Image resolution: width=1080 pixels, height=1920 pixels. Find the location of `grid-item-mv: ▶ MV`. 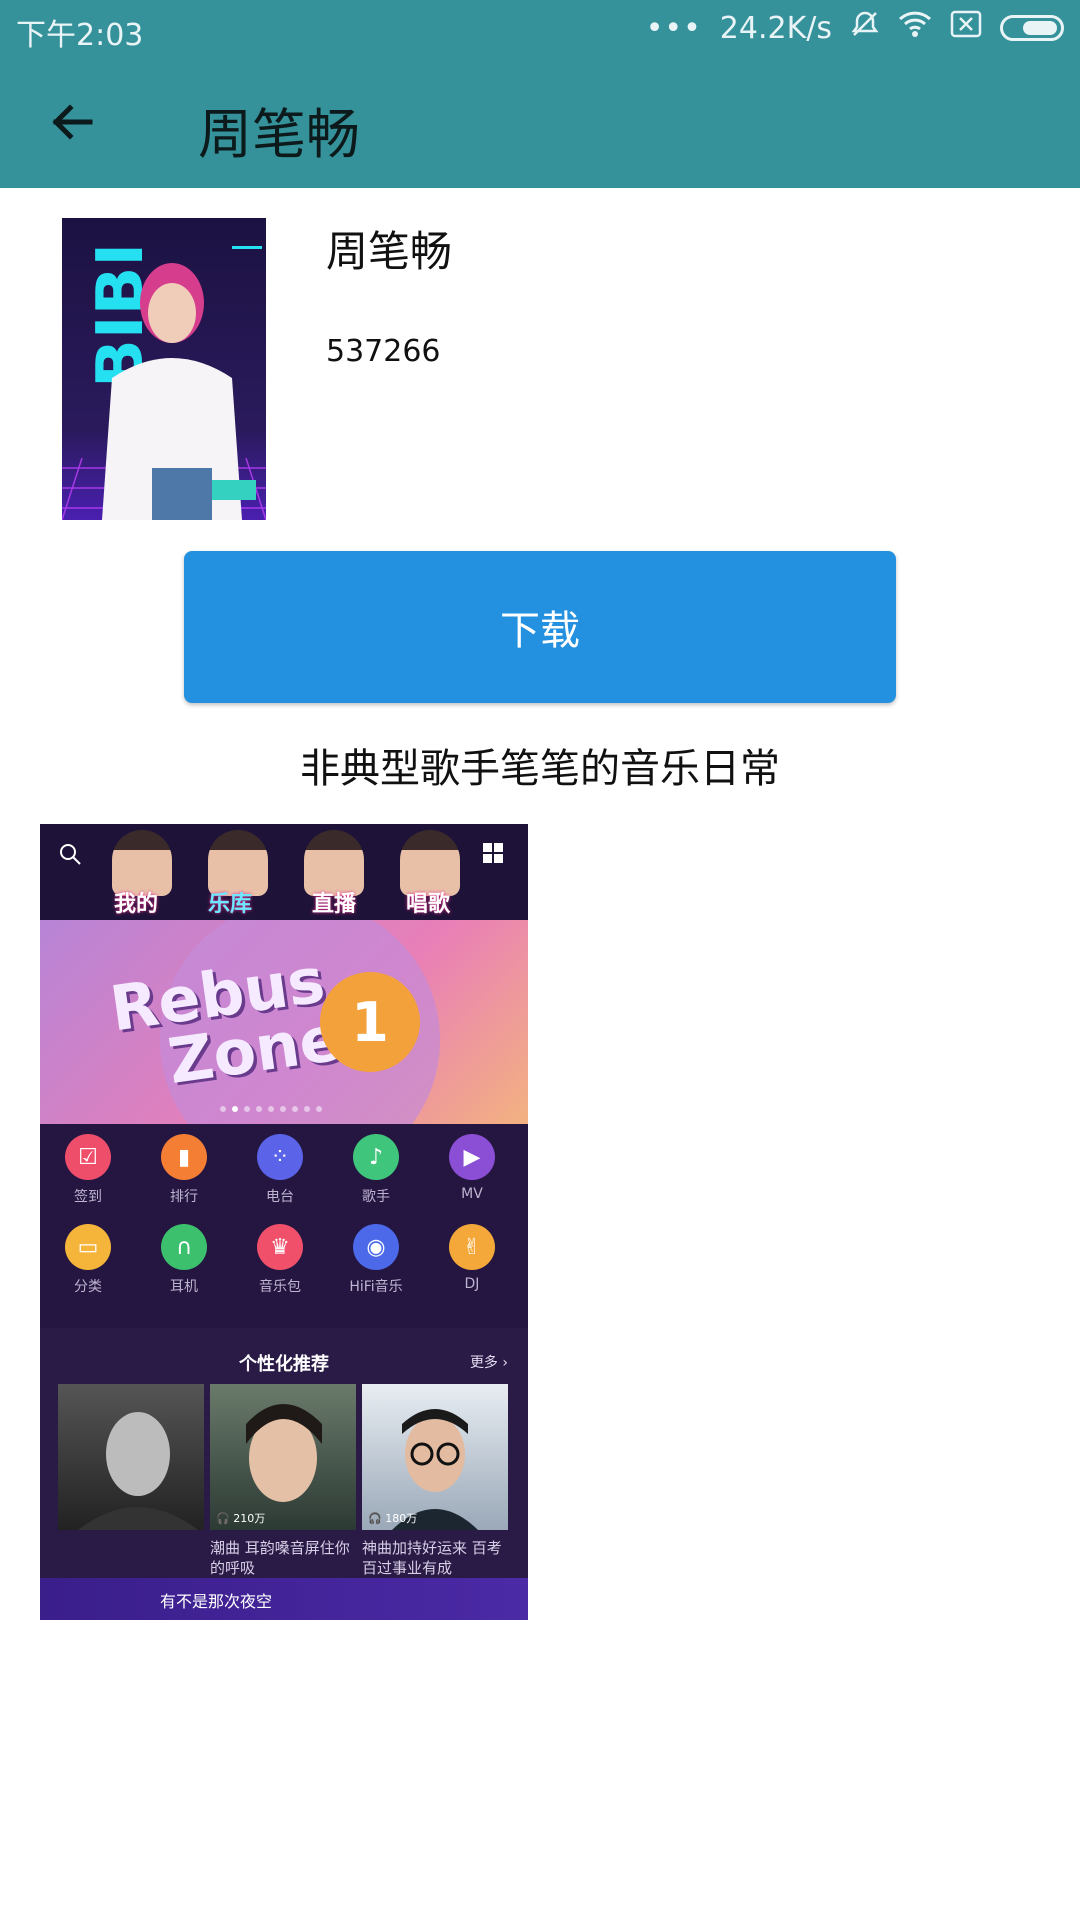

grid-item-mv: ▶ MV is located at coordinates (472, 1168).